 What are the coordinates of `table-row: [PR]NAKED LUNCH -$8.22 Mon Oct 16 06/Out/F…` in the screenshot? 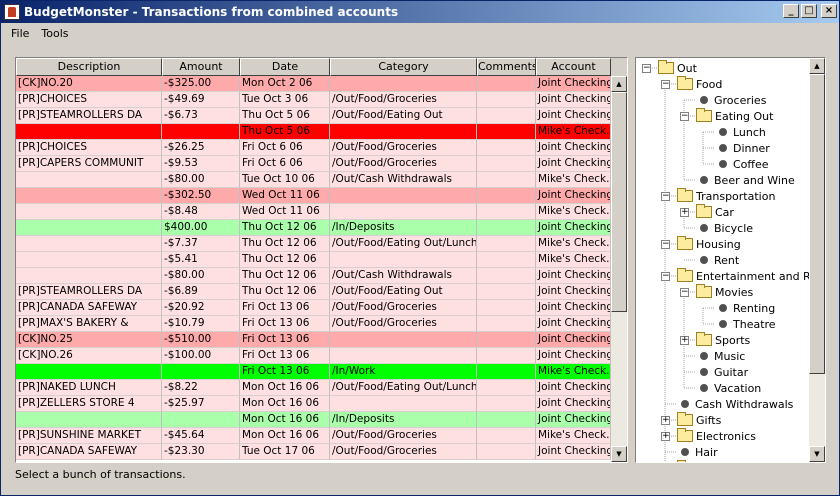 It's located at (313, 388).